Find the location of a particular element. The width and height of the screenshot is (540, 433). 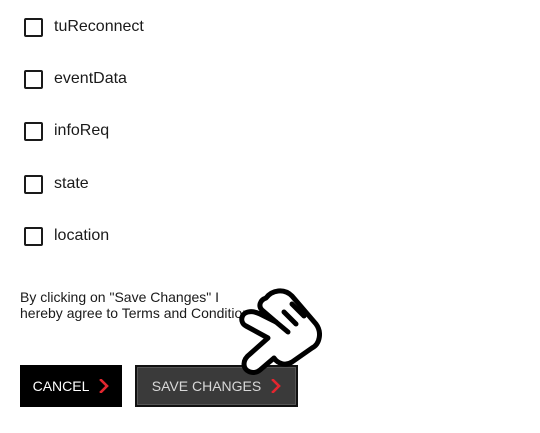

inforeq-label: infoReq is located at coordinates (82, 130).